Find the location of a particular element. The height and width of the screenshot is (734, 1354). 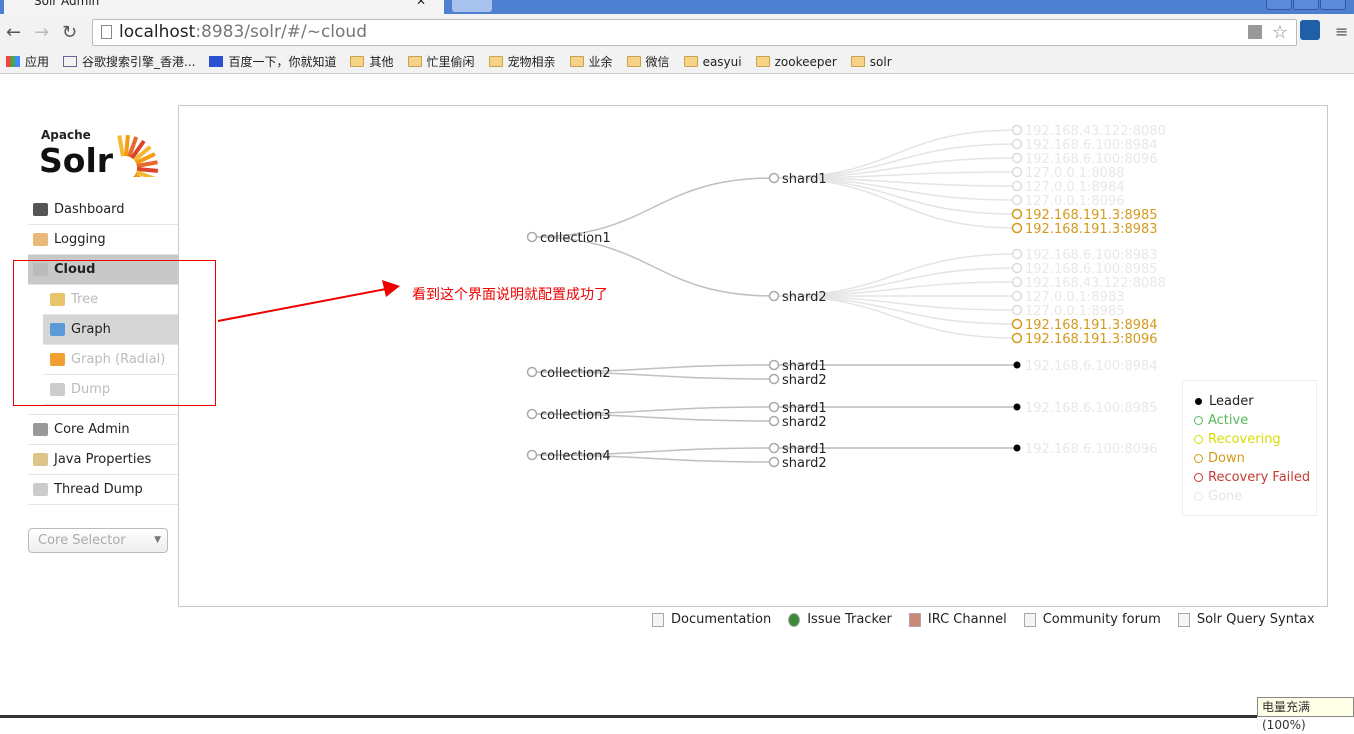

browser-toolbar: ← → ↻ localhost:8983/solr/#/~cloud ☆ ≡ is located at coordinates (677, 32).